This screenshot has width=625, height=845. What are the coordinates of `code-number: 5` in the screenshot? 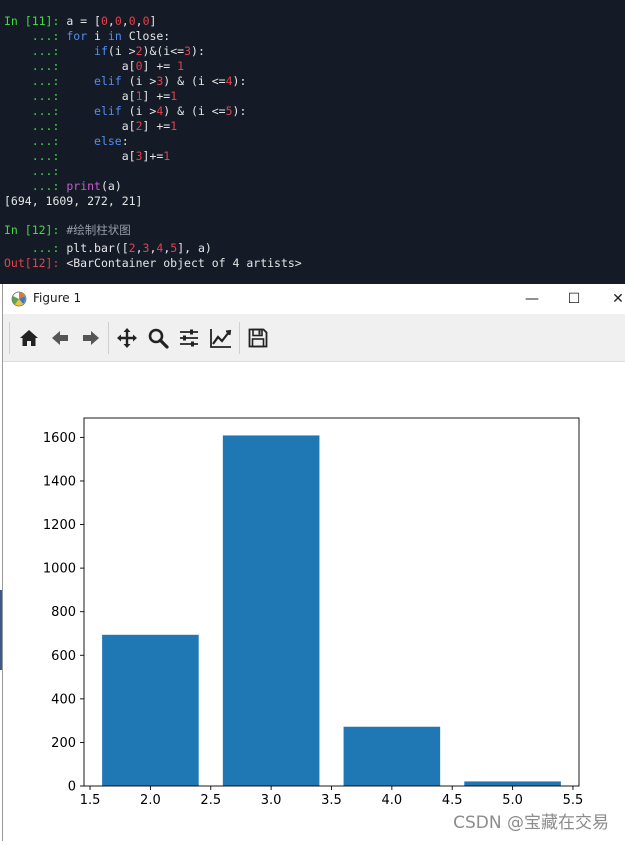 It's located at (229, 111).